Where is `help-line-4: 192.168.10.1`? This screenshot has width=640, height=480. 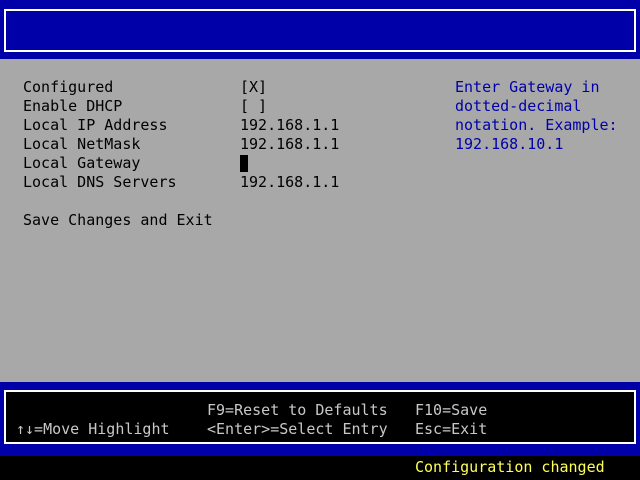 help-line-4: 192.168.10.1 is located at coordinates (509, 144).